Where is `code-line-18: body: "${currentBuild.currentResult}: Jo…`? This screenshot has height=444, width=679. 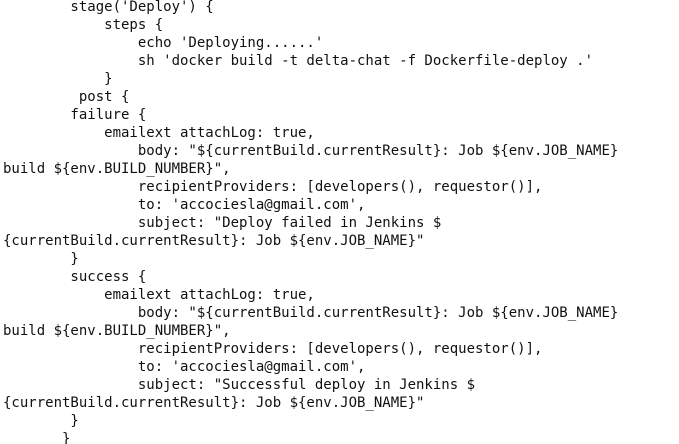 code-line-18: body: "${currentBuild.currentResult}: Jo… is located at coordinates (311, 313).